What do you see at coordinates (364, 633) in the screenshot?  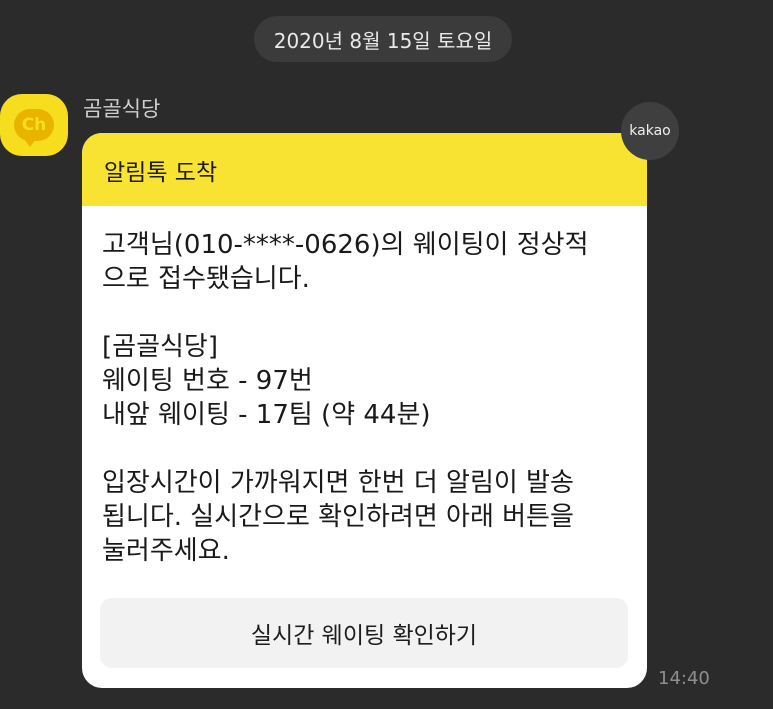 I see `realtime-waiting-button: 실시간 웨이팅 확인하기` at bounding box center [364, 633].